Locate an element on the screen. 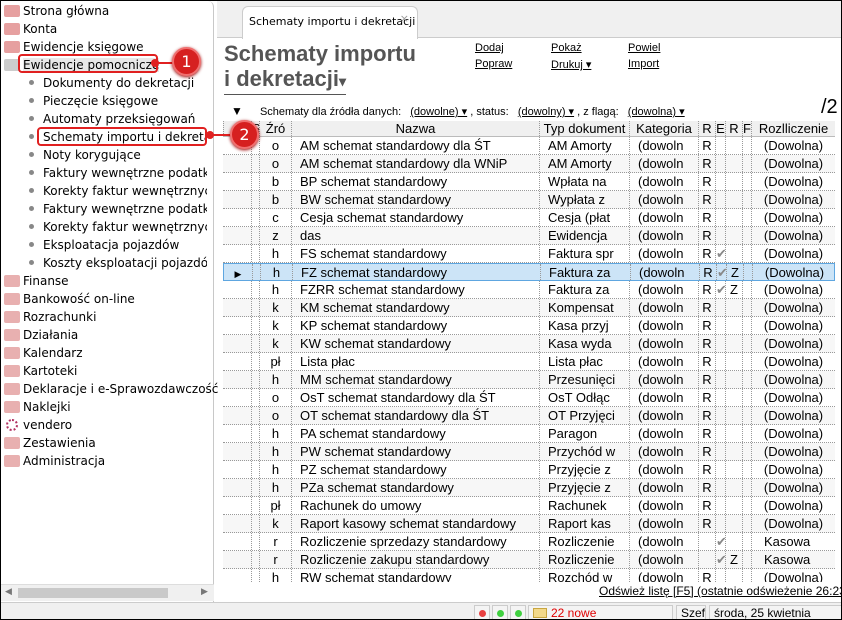 This screenshot has width=842, height=620. sidebar-item-1: Konta is located at coordinates (29, 29).